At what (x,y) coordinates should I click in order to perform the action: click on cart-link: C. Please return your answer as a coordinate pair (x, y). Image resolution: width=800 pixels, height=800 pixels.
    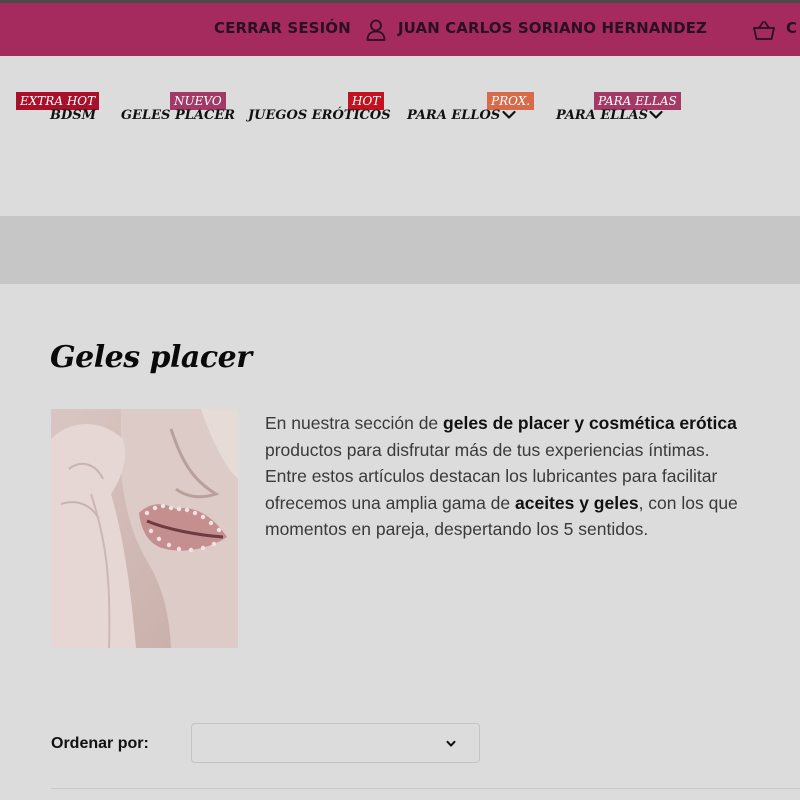
    Looking at the image, I should click on (791, 28).